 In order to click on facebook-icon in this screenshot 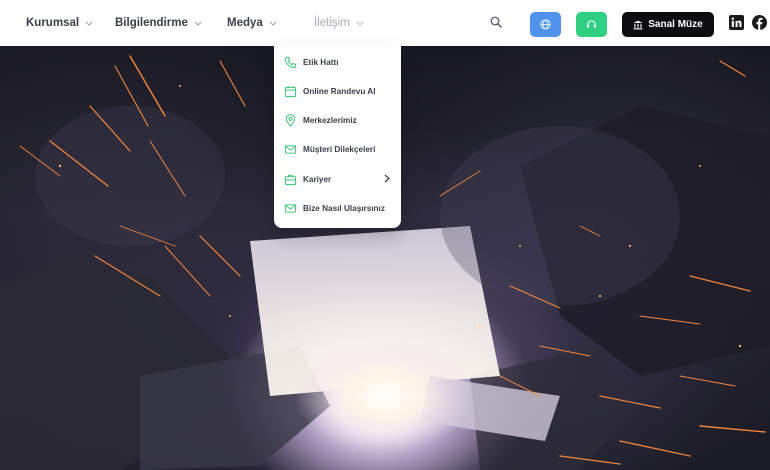, I will do `click(760, 23)`.